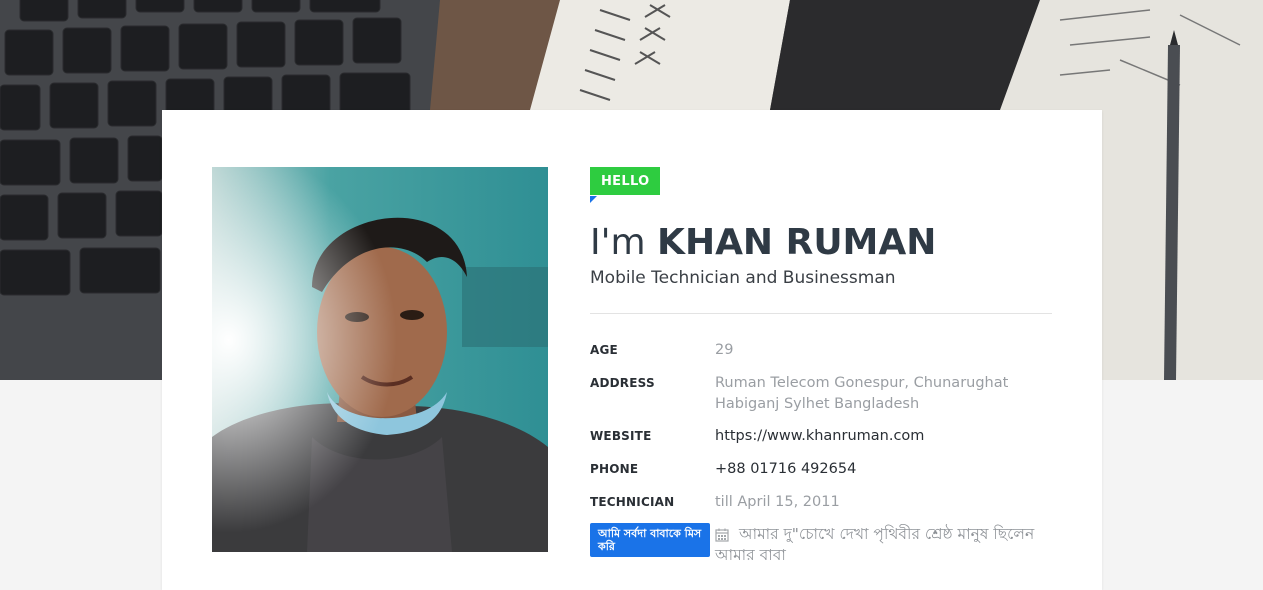  What do you see at coordinates (797, 242) in the screenshot?
I see `name-text: KHAN RUMAN` at bounding box center [797, 242].